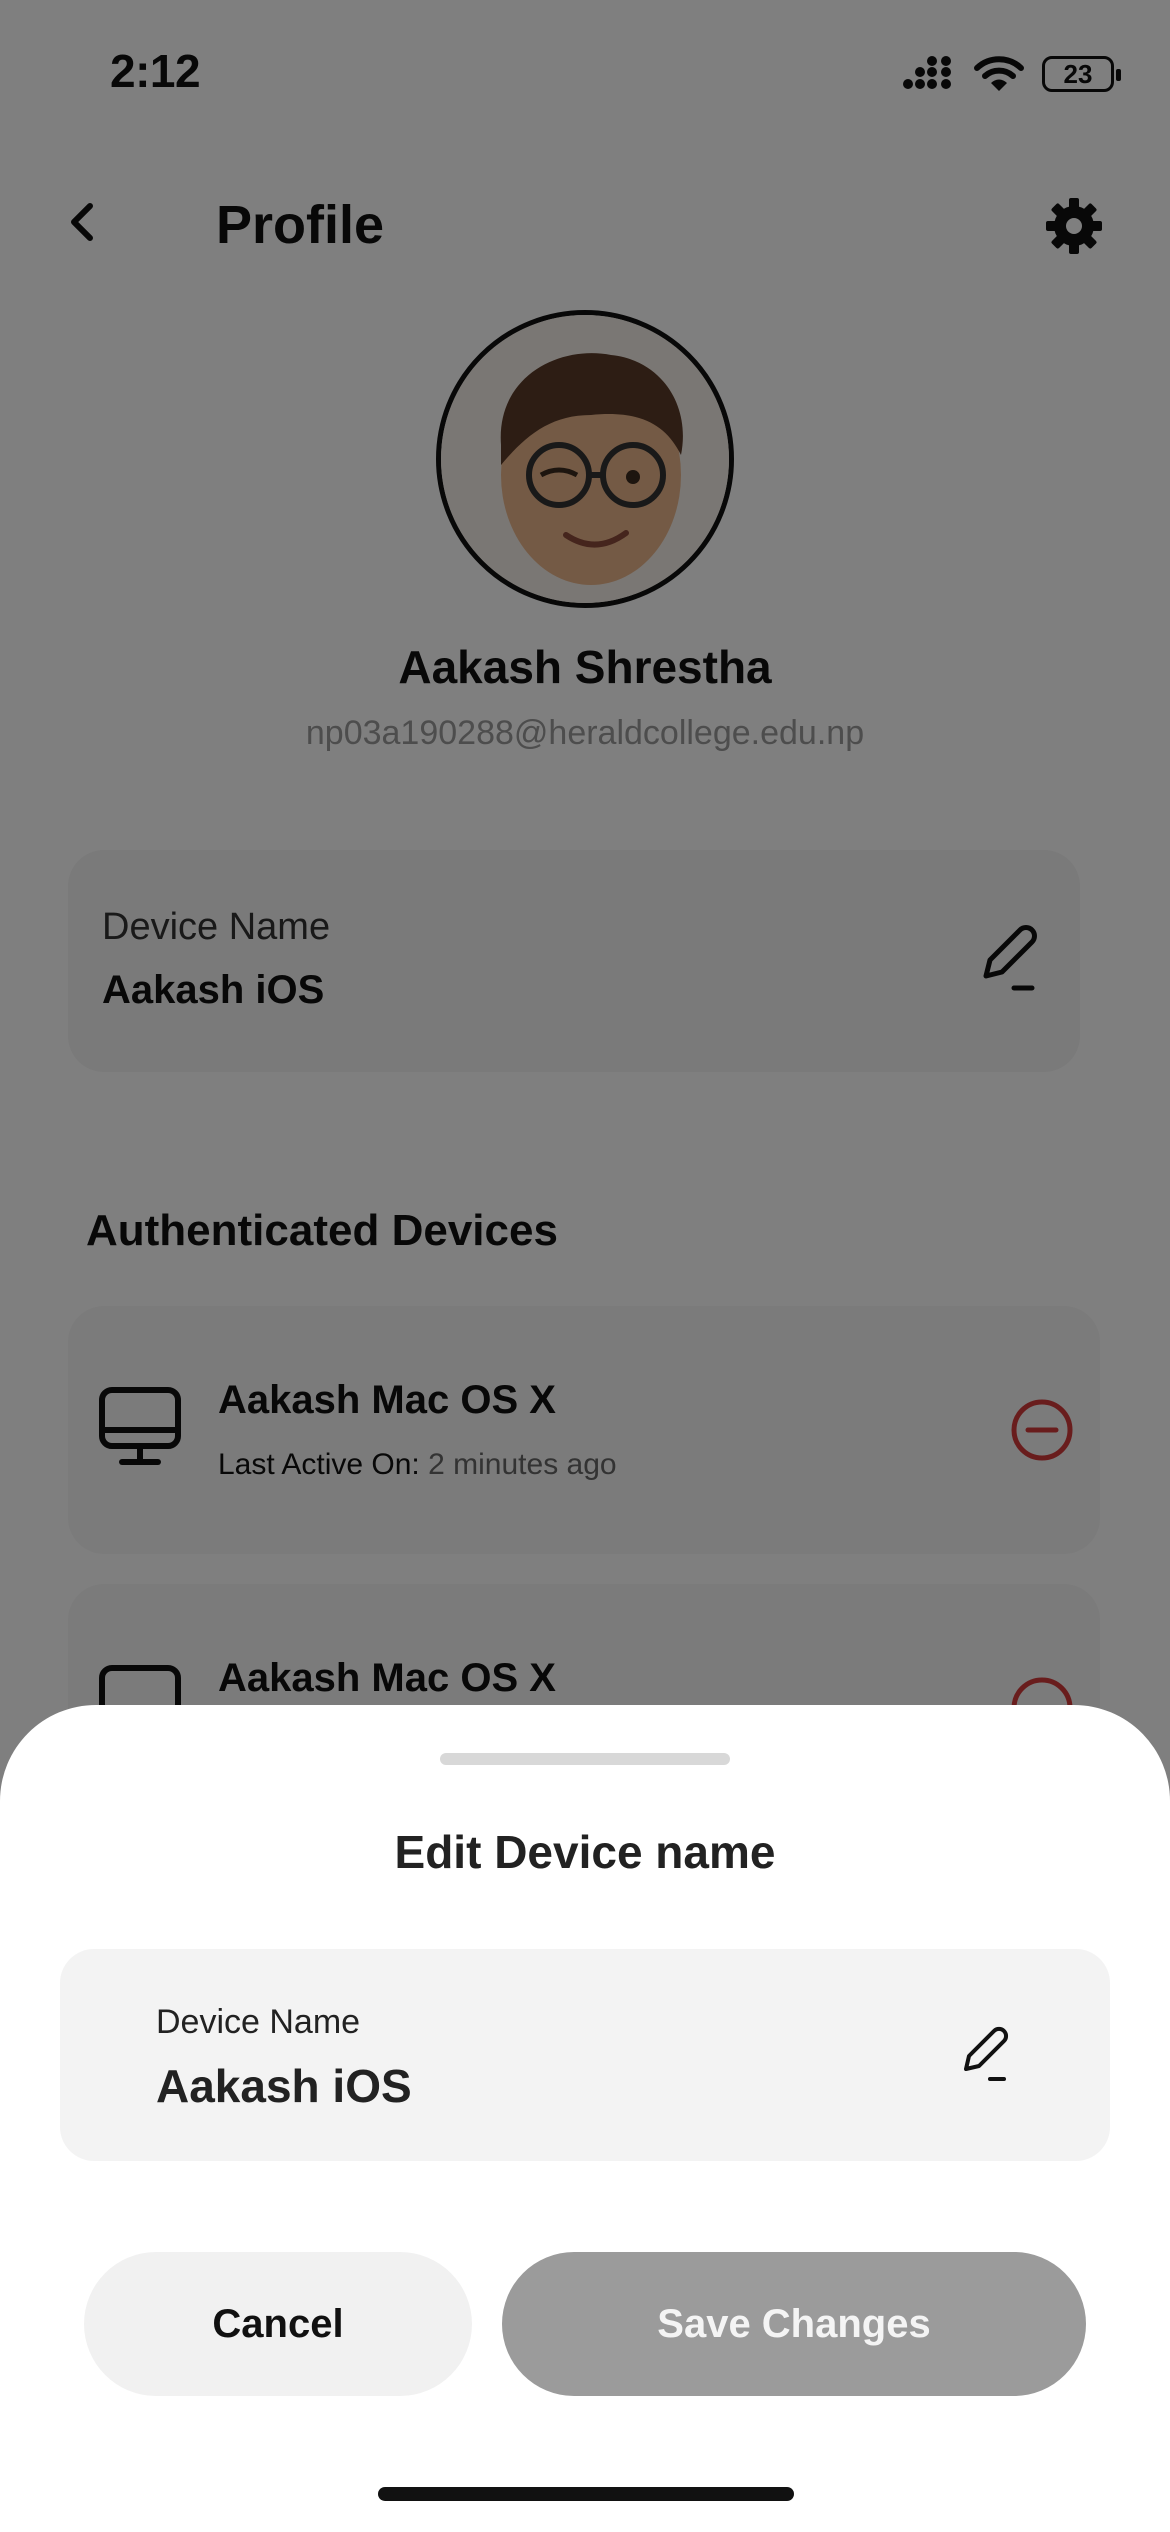 Image resolution: width=1170 pixels, height=2532 pixels. What do you see at coordinates (794, 2324) in the screenshot?
I see `save-changes-button: Save Changes` at bounding box center [794, 2324].